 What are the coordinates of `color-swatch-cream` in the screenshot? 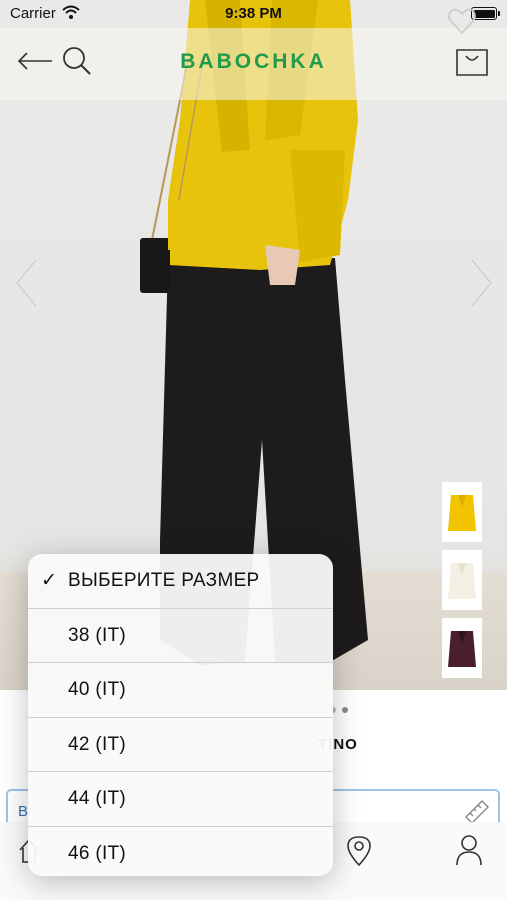 It's located at (462, 580).